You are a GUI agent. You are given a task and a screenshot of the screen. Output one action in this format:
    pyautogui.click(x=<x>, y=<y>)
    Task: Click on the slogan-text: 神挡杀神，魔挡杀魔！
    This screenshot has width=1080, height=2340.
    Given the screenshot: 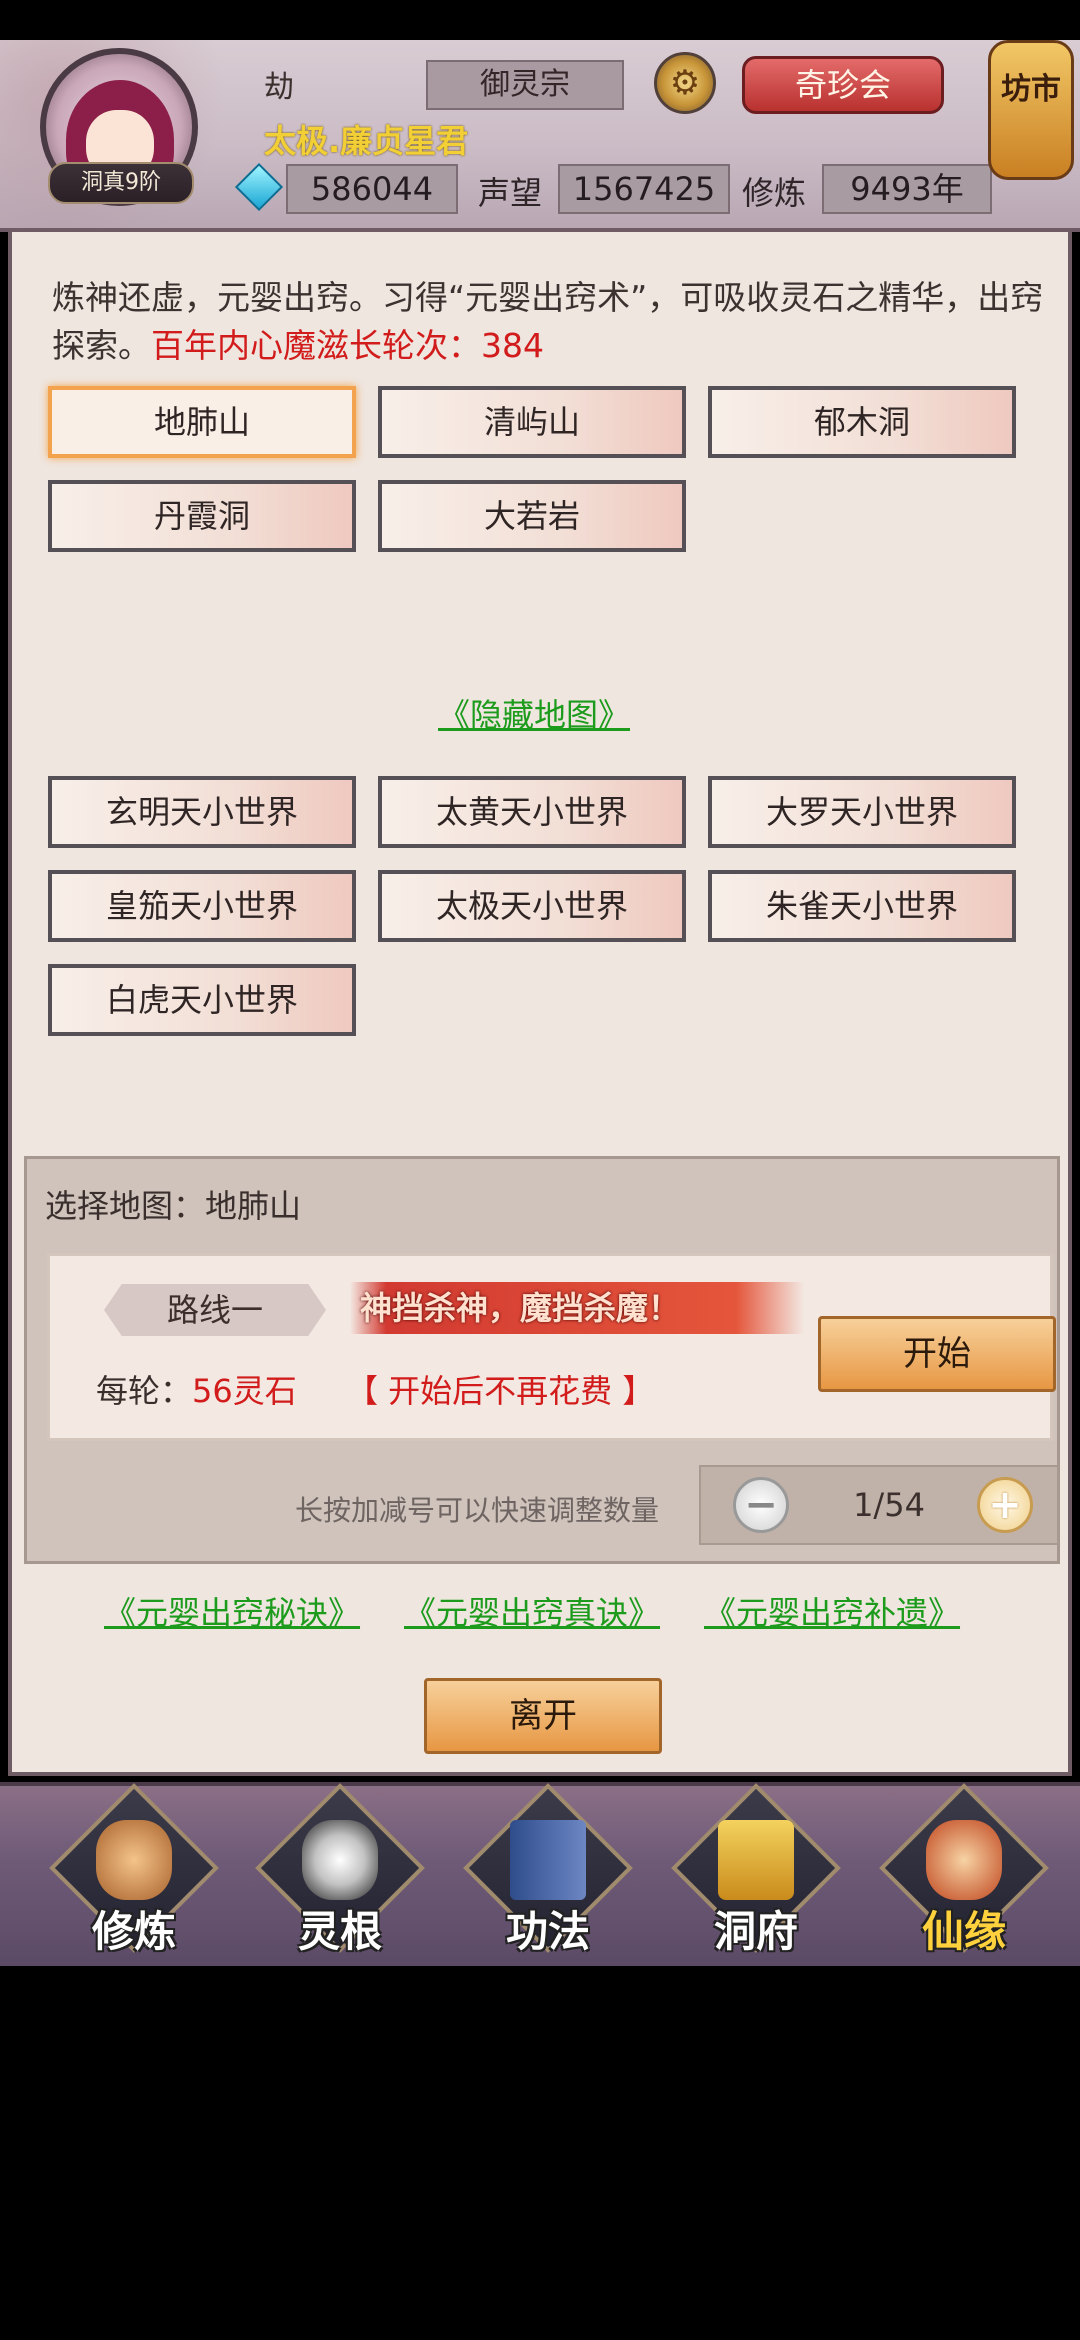 What is the action you would take?
    pyautogui.click(x=520, y=1308)
    